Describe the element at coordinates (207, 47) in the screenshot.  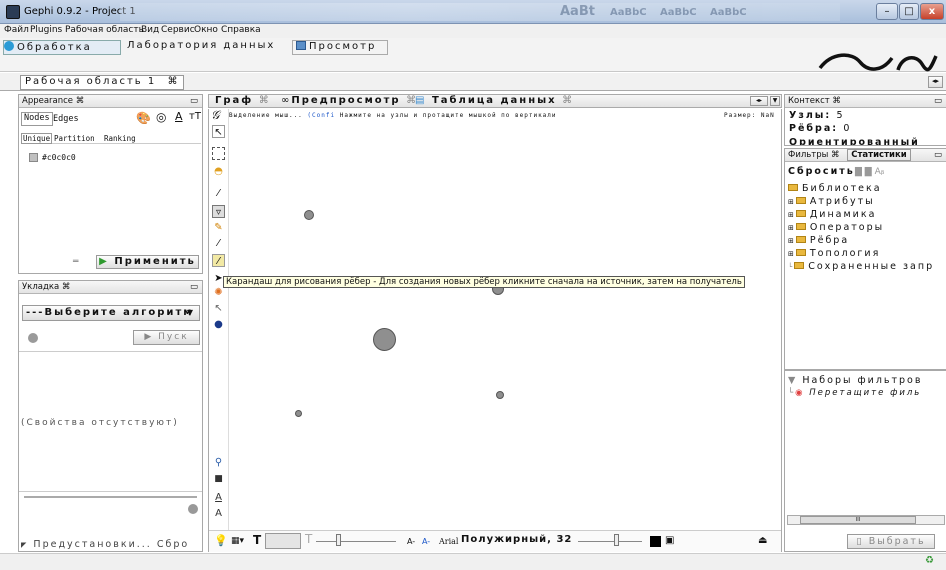
I see `data-lab-mode-button: Лаборатория данных` at that location.